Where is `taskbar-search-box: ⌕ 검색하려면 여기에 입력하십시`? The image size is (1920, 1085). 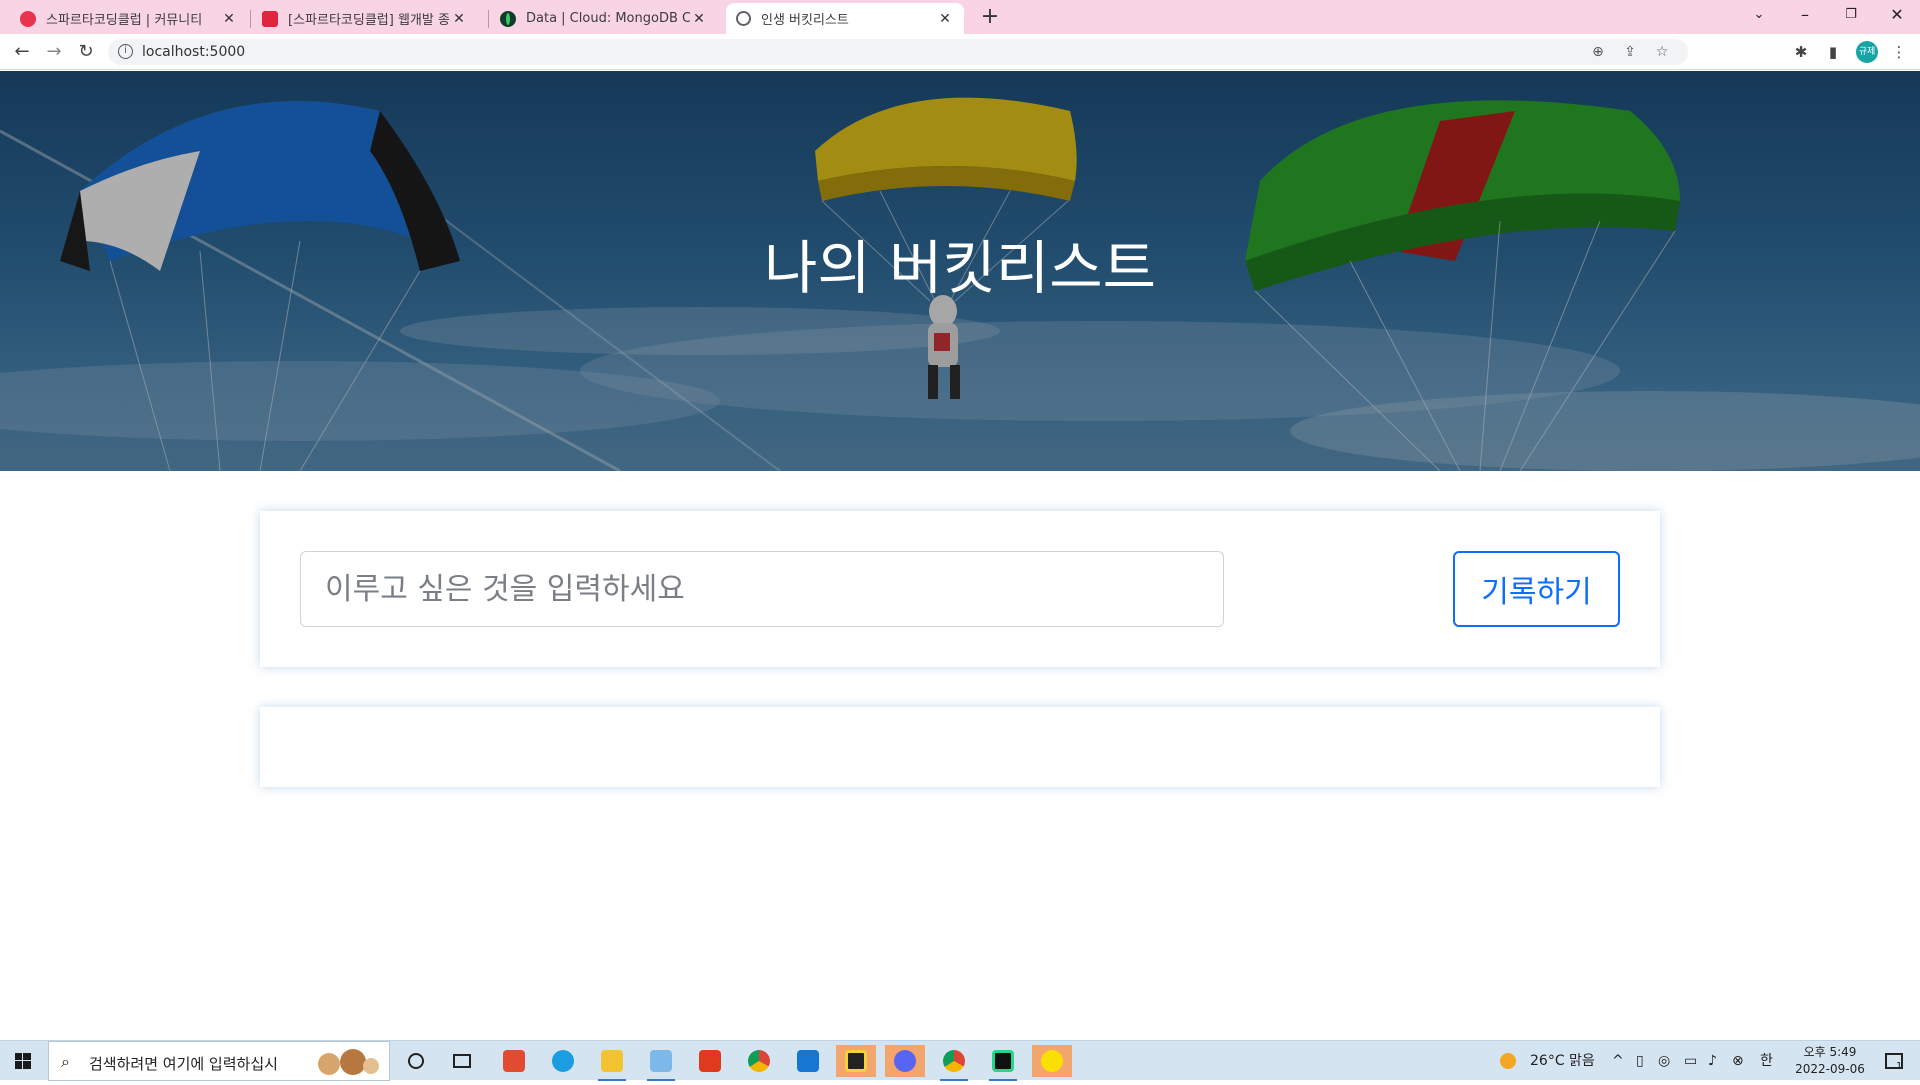 taskbar-search-box: ⌕ 검색하려면 여기에 입력하십시 is located at coordinates (219, 1061).